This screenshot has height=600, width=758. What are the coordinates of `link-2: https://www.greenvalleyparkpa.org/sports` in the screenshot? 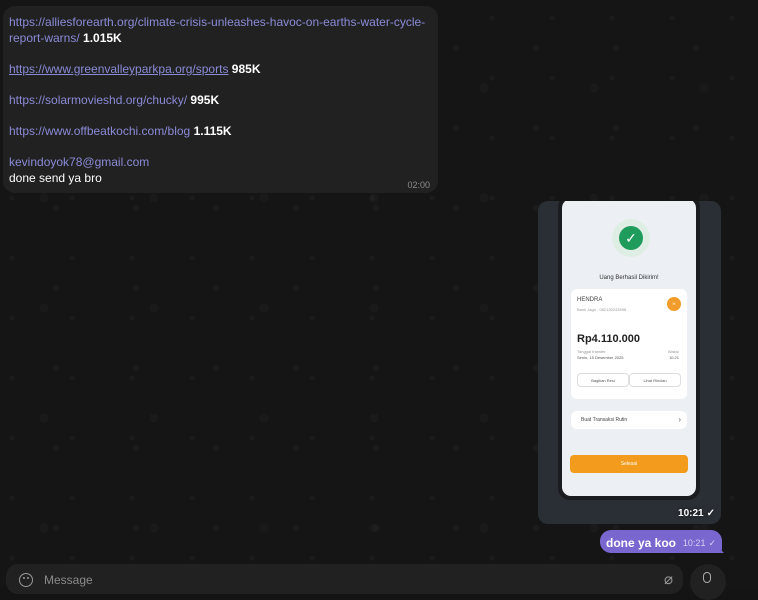 It's located at (118, 69).